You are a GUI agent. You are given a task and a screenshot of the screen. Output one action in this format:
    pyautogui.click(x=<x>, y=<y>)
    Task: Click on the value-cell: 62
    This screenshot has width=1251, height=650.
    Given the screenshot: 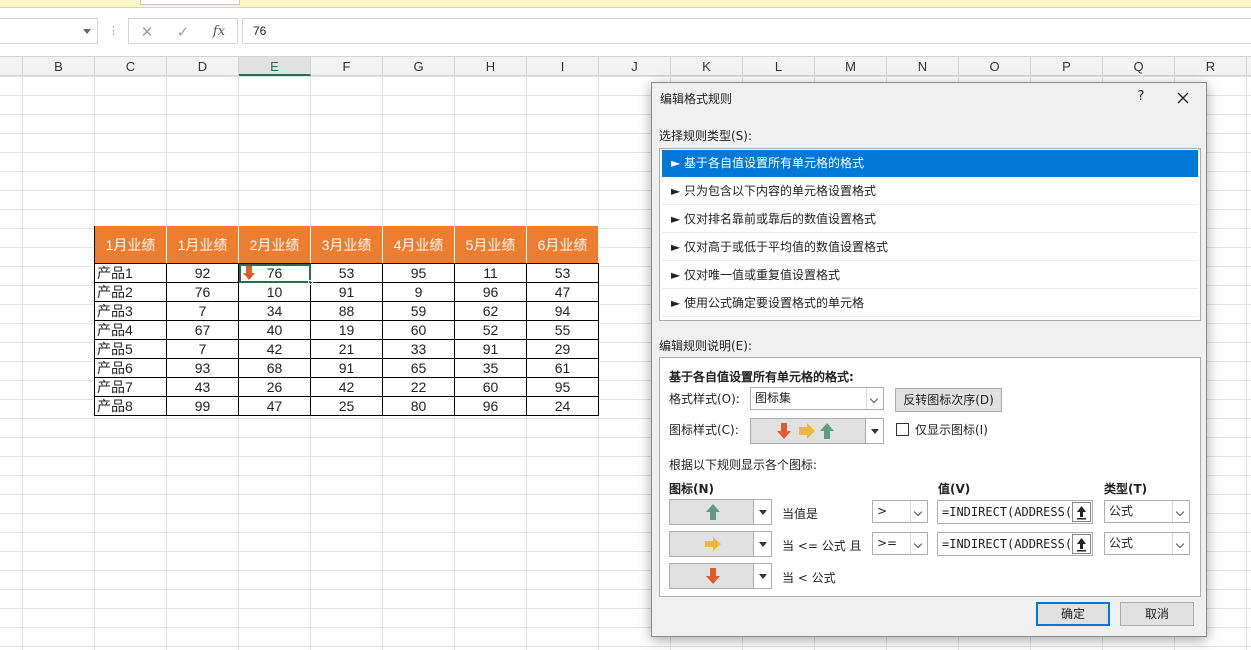 What is the action you would take?
    pyautogui.click(x=490, y=311)
    